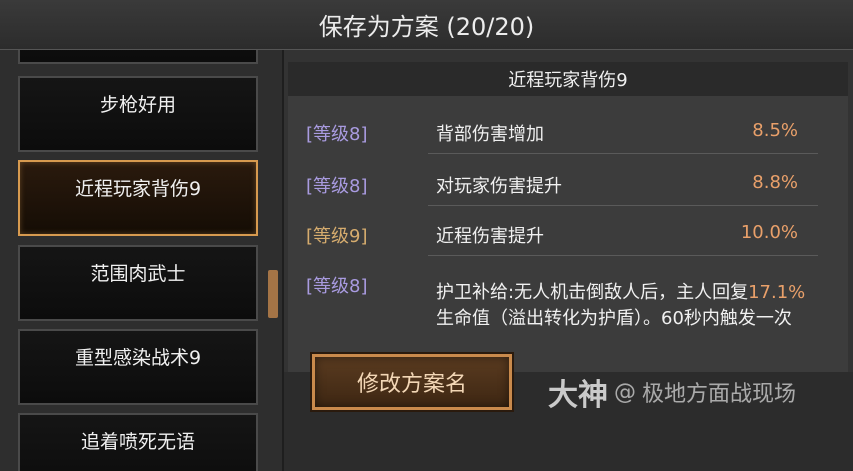  Describe the element at coordinates (490, 134) in the screenshot. I see `attribute-name: 背部伤害增加` at that location.